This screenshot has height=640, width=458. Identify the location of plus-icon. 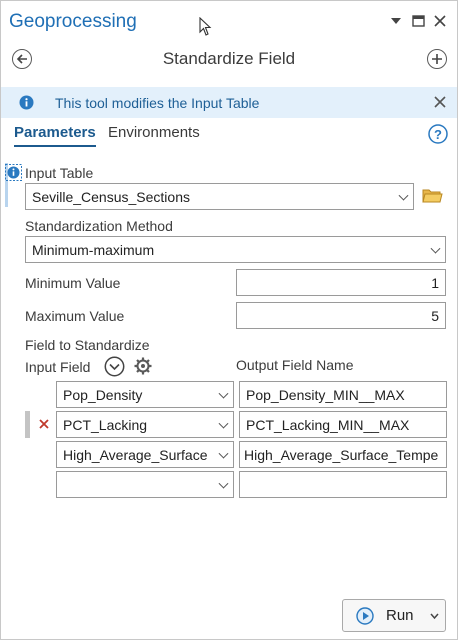
(437, 59).